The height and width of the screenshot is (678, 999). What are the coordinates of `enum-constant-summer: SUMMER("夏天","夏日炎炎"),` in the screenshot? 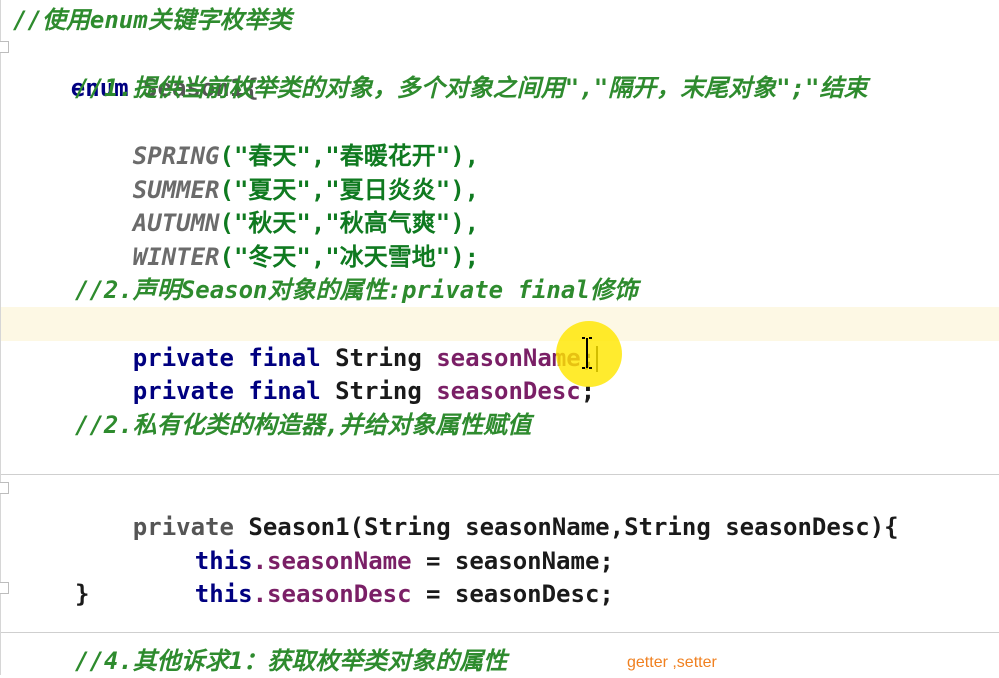 It's located at (277, 171).